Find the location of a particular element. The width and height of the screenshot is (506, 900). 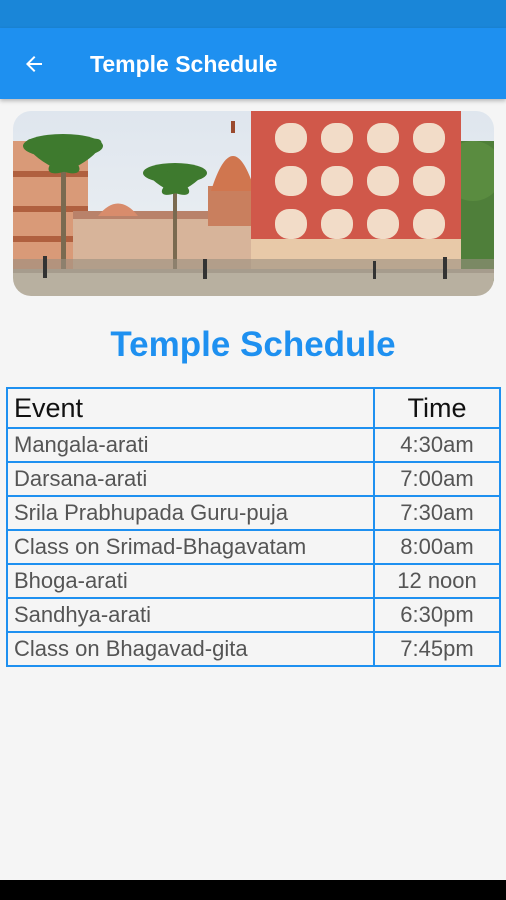

status-bar is located at coordinates (253, 14).